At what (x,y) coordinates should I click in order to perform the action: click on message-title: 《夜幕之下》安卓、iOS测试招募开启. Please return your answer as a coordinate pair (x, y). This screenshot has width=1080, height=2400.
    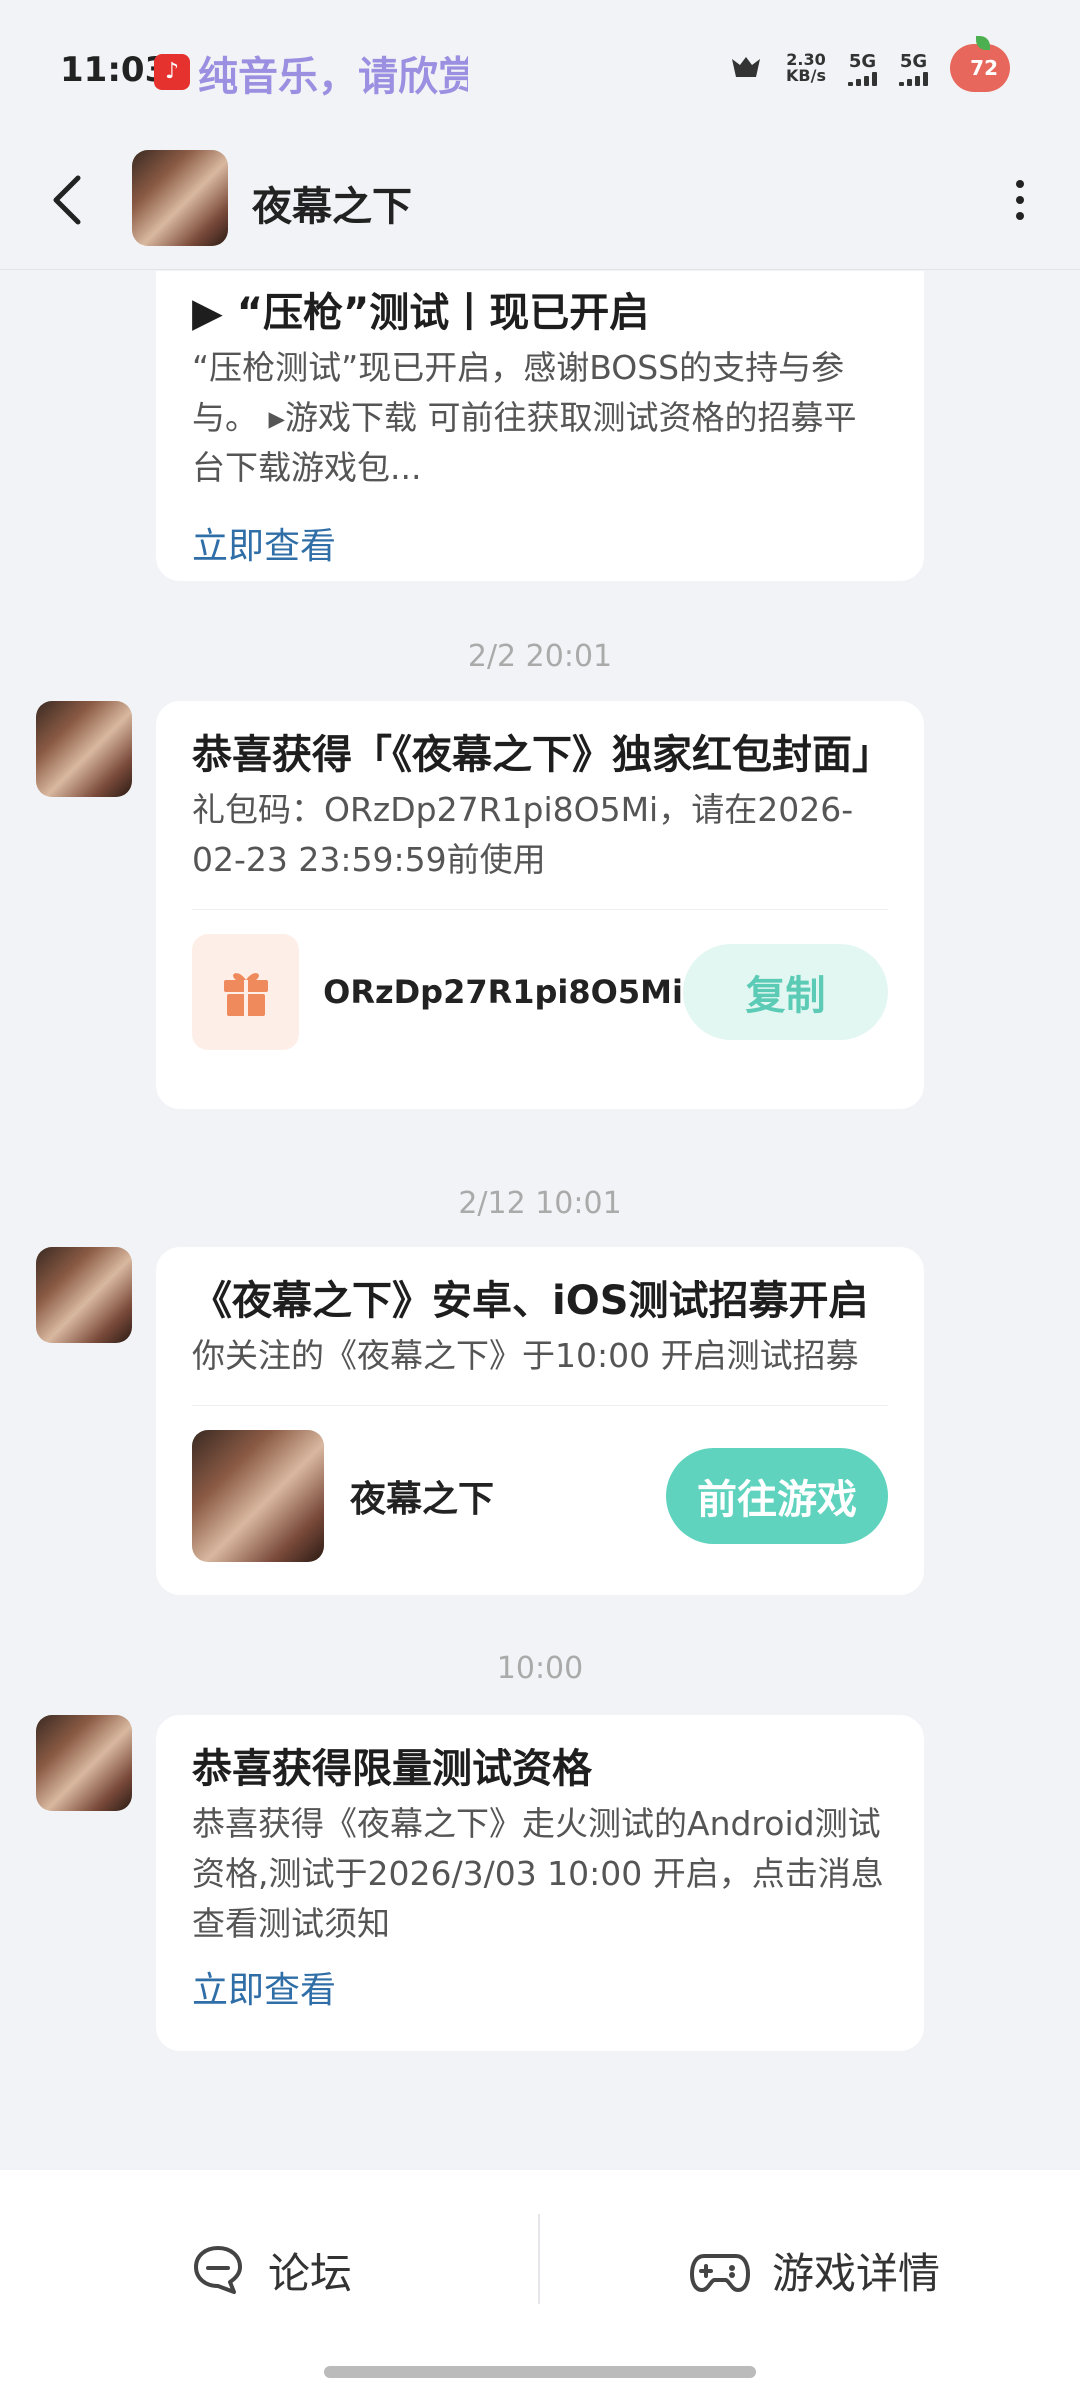
    Looking at the image, I should click on (530, 1301).